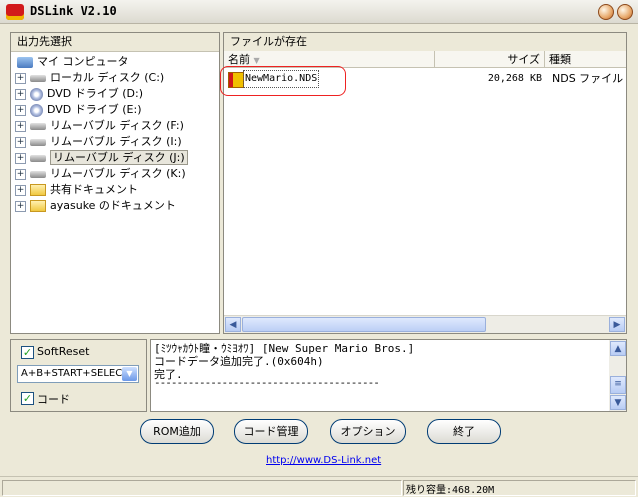  Describe the element at coordinates (588, 78) in the screenshot. I see `file-type: NDS ファイル` at that location.